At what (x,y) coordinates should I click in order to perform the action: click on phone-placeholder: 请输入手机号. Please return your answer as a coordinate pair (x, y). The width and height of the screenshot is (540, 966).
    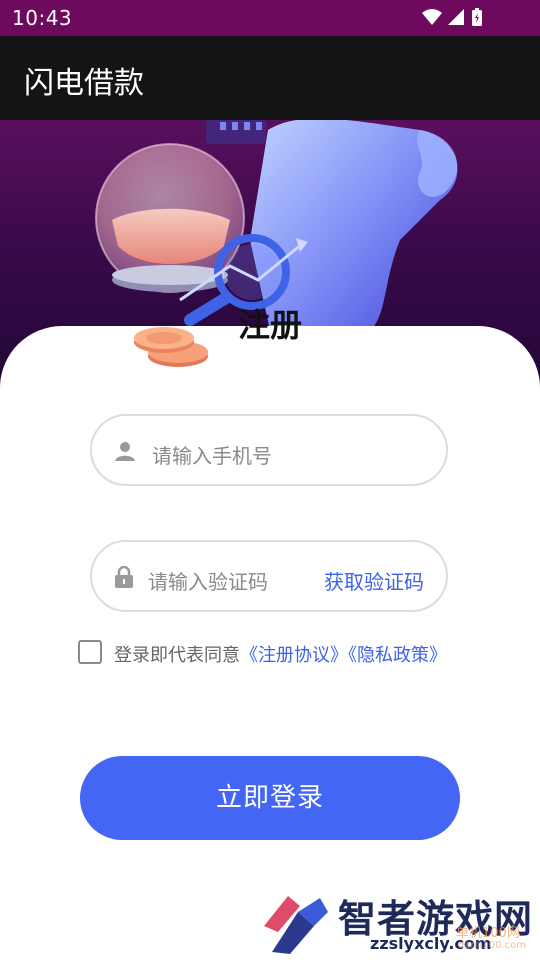
    Looking at the image, I should click on (212, 456).